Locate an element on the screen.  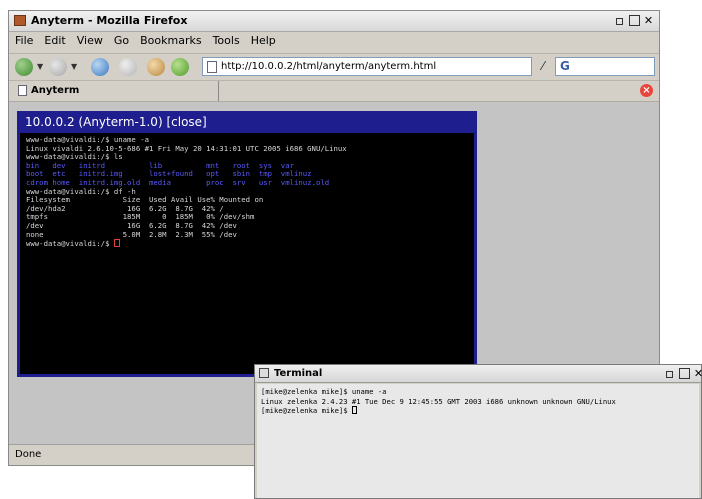
tab-page-icon is located at coordinates (22, 90).